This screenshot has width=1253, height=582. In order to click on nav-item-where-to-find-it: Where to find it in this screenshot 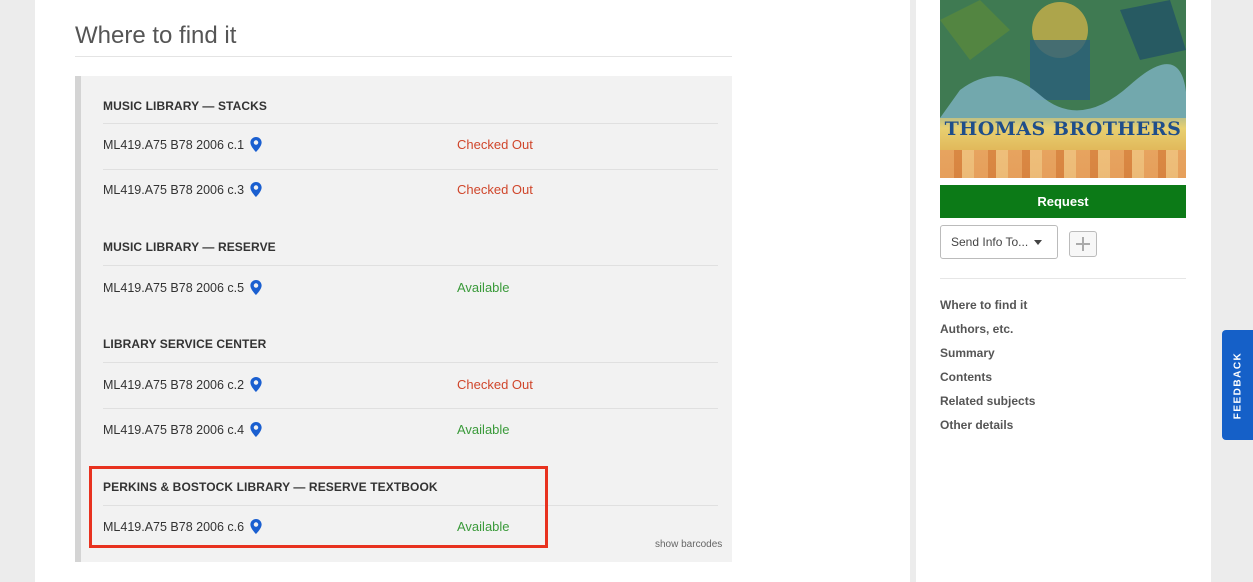, I will do `click(987, 308)`.